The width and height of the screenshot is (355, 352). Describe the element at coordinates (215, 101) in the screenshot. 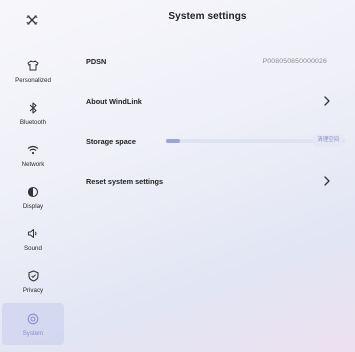

I see `about-windlink-row: About WindLink` at that location.